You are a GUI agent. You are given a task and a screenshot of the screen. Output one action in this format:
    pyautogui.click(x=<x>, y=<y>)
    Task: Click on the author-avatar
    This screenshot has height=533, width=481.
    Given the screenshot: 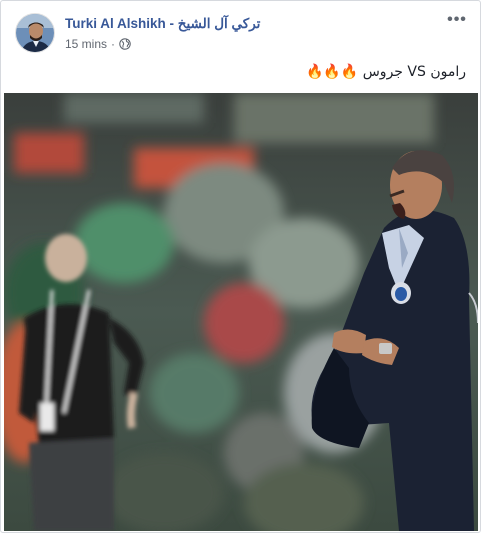 What is the action you would take?
    pyautogui.click(x=35, y=33)
    